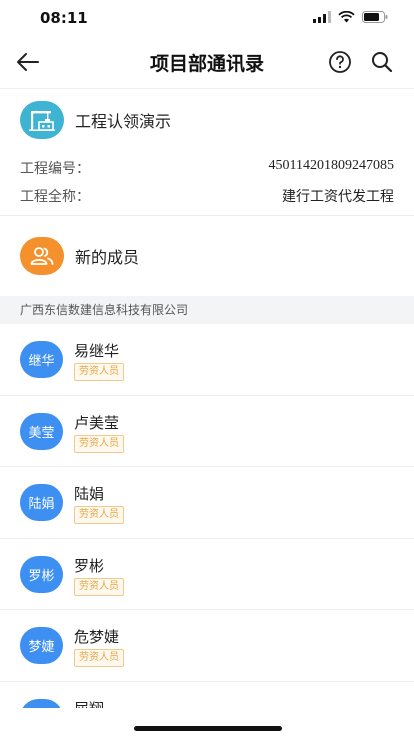 Image resolution: width=414 pixels, height=736 pixels. Describe the element at coordinates (41, 703) in the screenshot. I see `avatar` at that location.